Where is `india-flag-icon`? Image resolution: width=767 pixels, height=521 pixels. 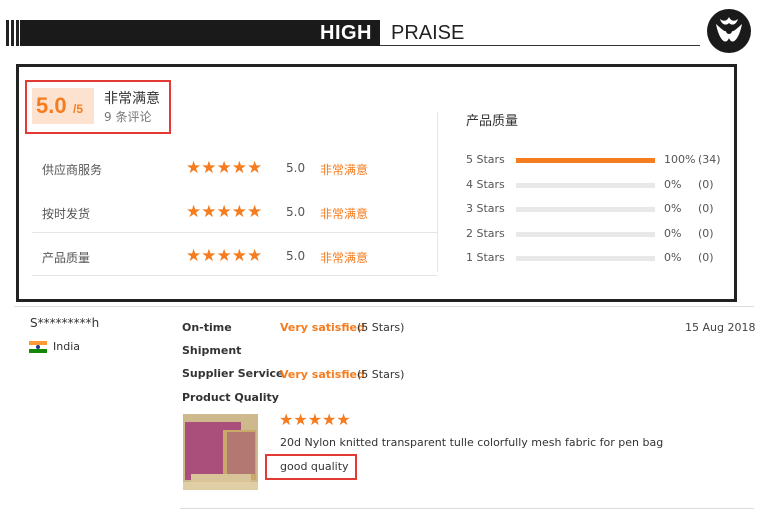 india-flag-icon is located at coordinates (38, 347).